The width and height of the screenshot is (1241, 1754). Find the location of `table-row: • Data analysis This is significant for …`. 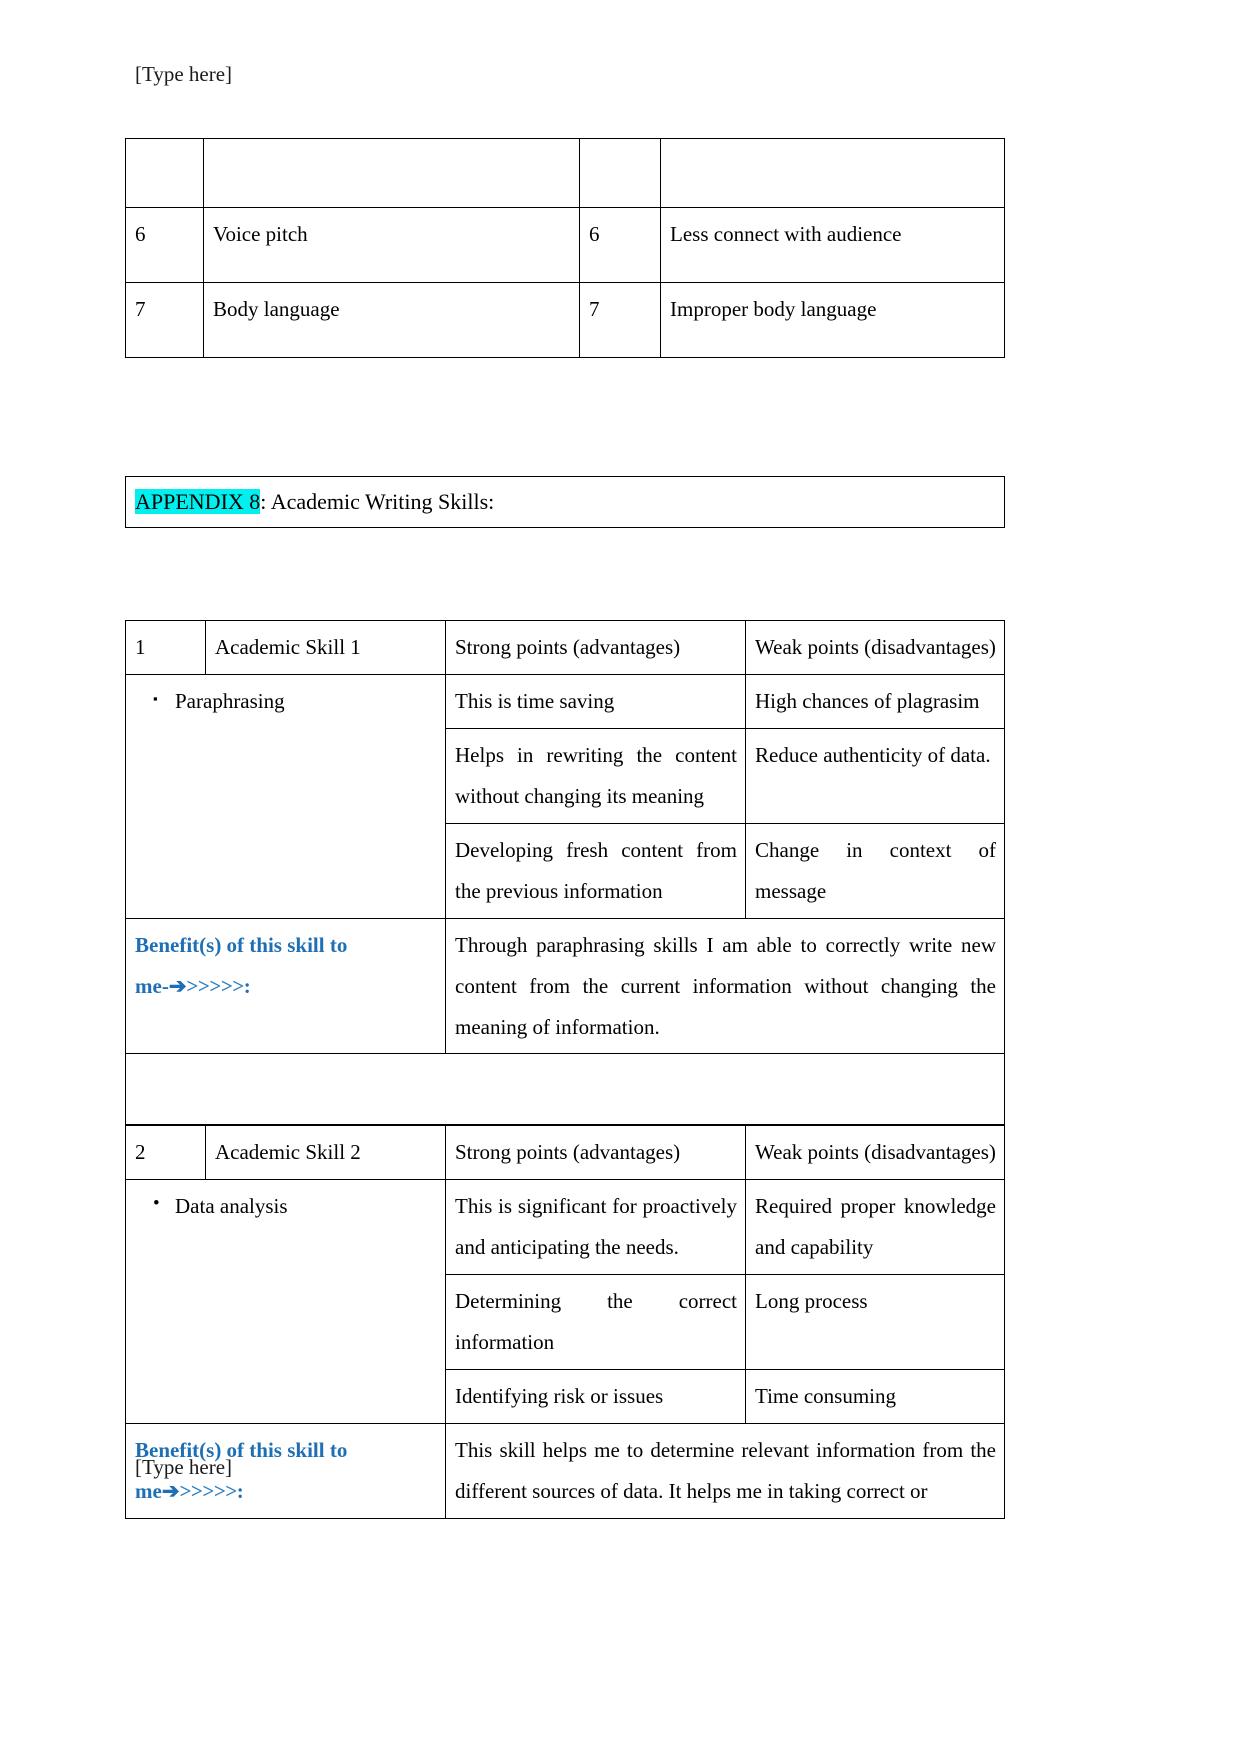

table-row: • Data analysis This is significant for … is located at coordinates (565, 1302).